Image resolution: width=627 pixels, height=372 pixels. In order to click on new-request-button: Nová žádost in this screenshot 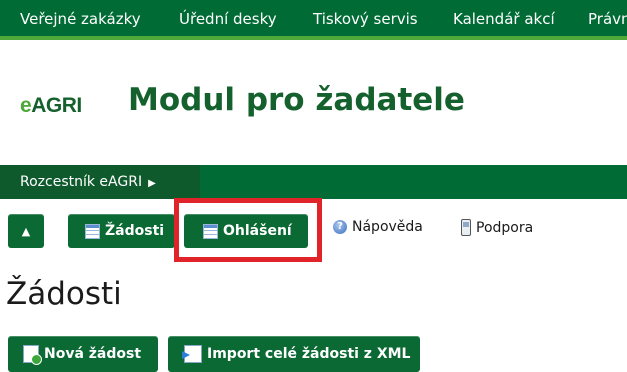, I will do `click(83, 354)`.